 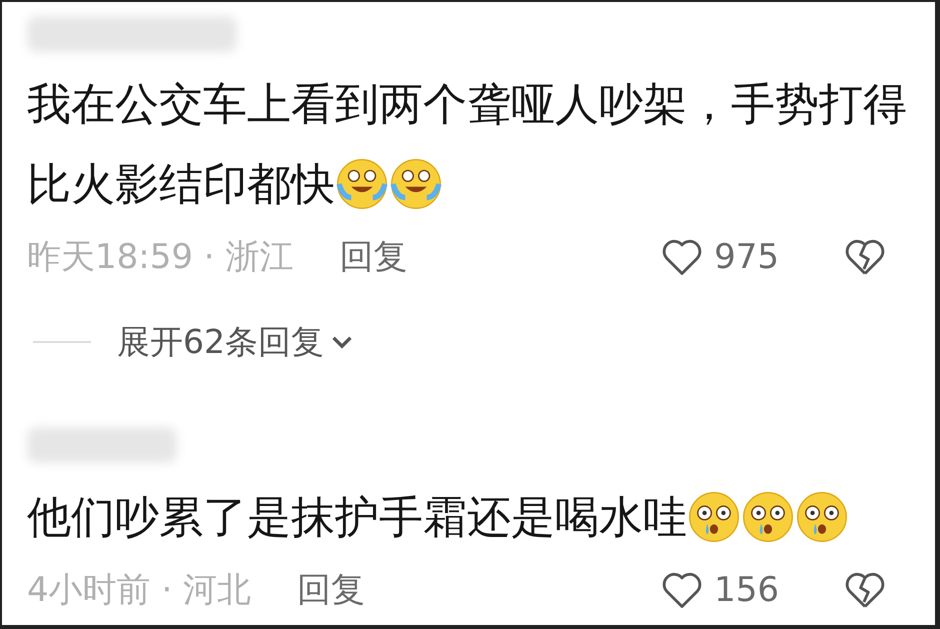 What do you see at coordinates (746, 590) in the screenshot?
I see `like-count: 156` at bounding box center [746, 590].